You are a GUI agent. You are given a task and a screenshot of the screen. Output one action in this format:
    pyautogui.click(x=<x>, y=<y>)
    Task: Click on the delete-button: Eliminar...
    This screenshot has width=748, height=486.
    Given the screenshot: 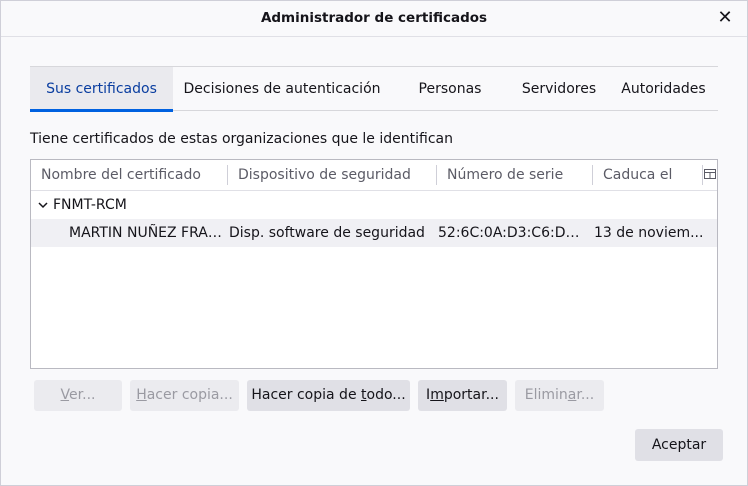 What is the action you would take?
    pyautogui.click(x=559, y=395)
    